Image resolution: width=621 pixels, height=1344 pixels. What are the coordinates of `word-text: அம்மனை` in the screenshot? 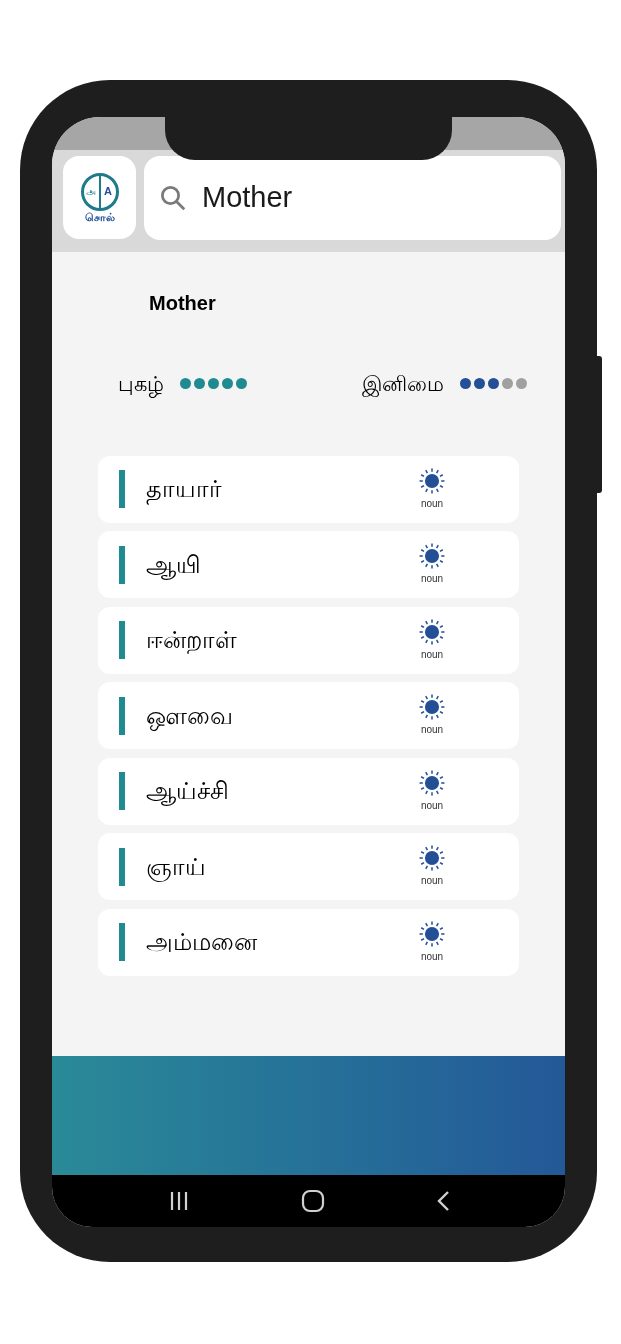 It's located at (202, 942).